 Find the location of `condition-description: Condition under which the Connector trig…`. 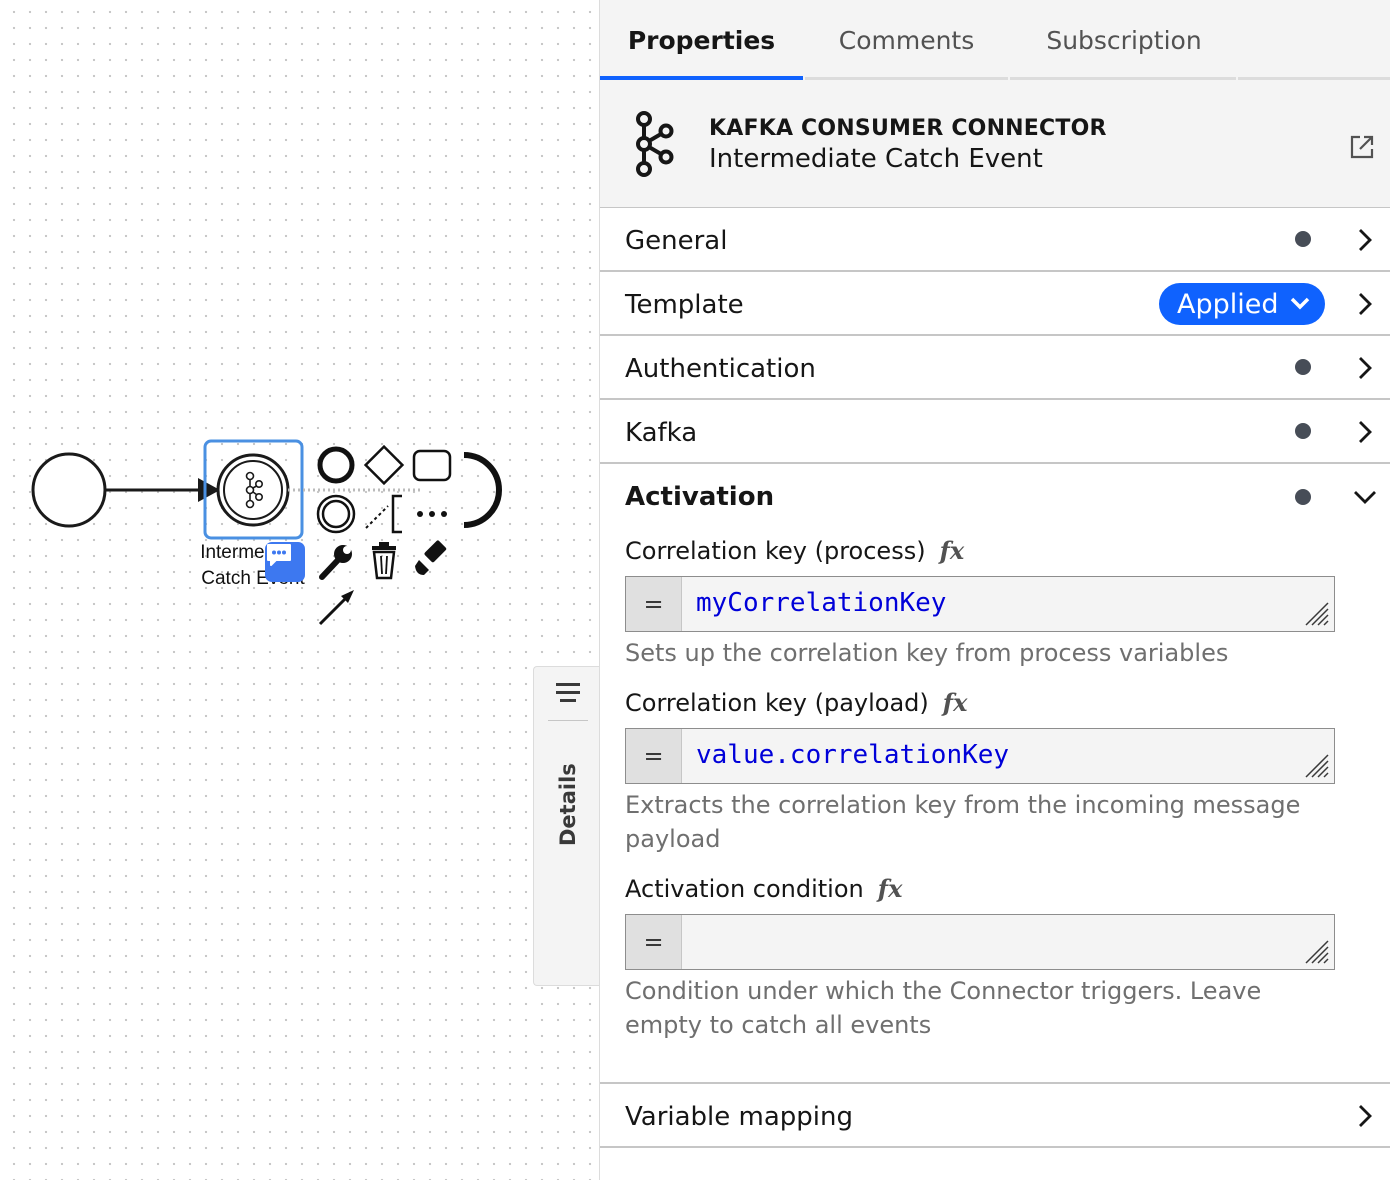

condition-description: Condition under which the Connector trig… is located at coordinates (943, 1008).